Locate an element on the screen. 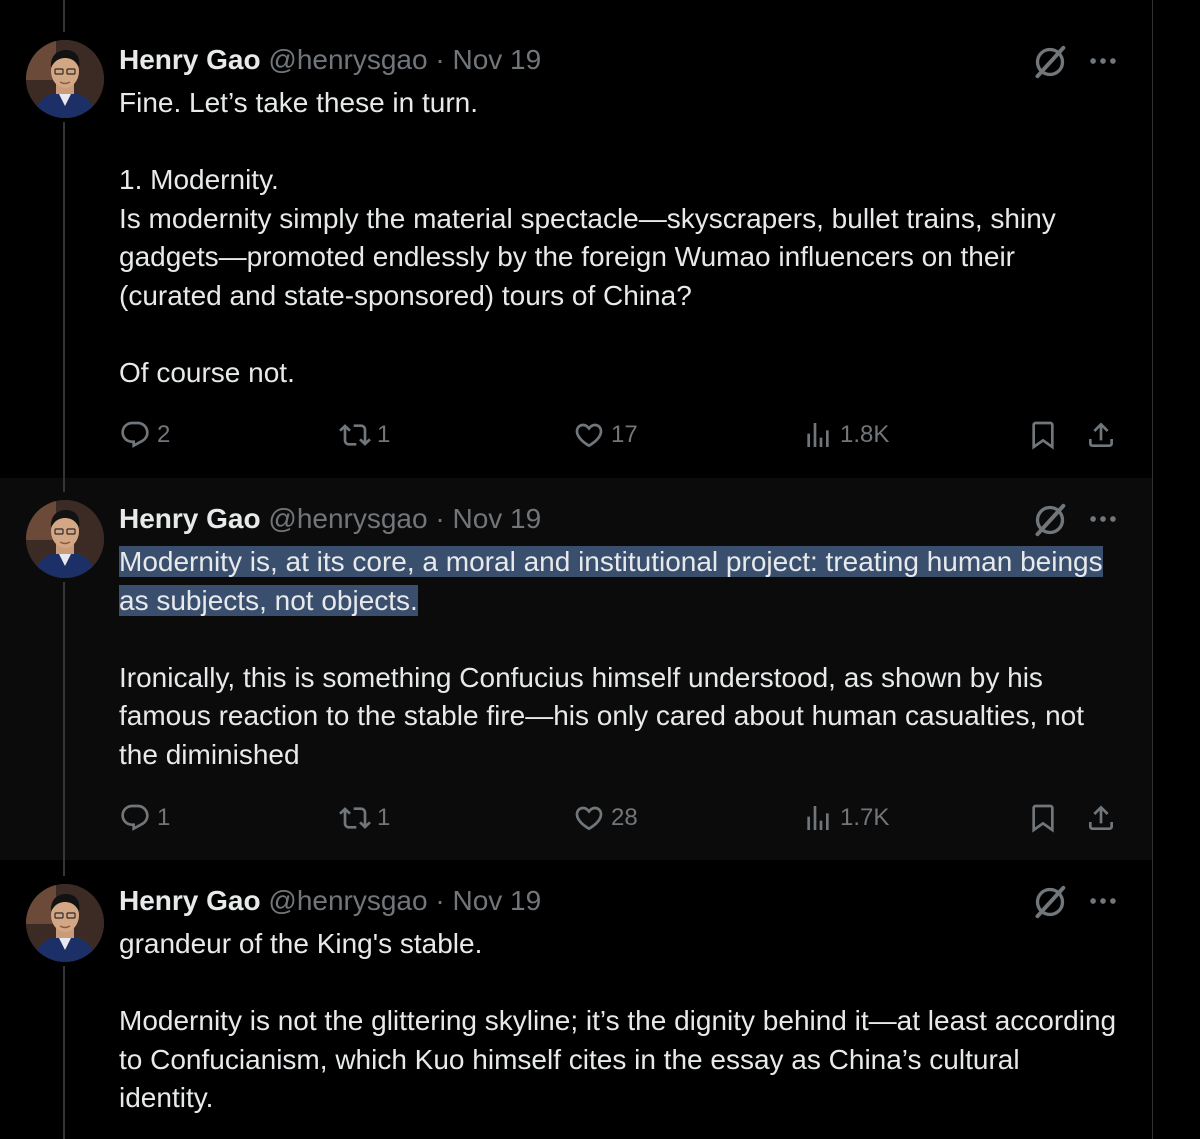  views-button: 1.8K is located at coordinates (845, 435).